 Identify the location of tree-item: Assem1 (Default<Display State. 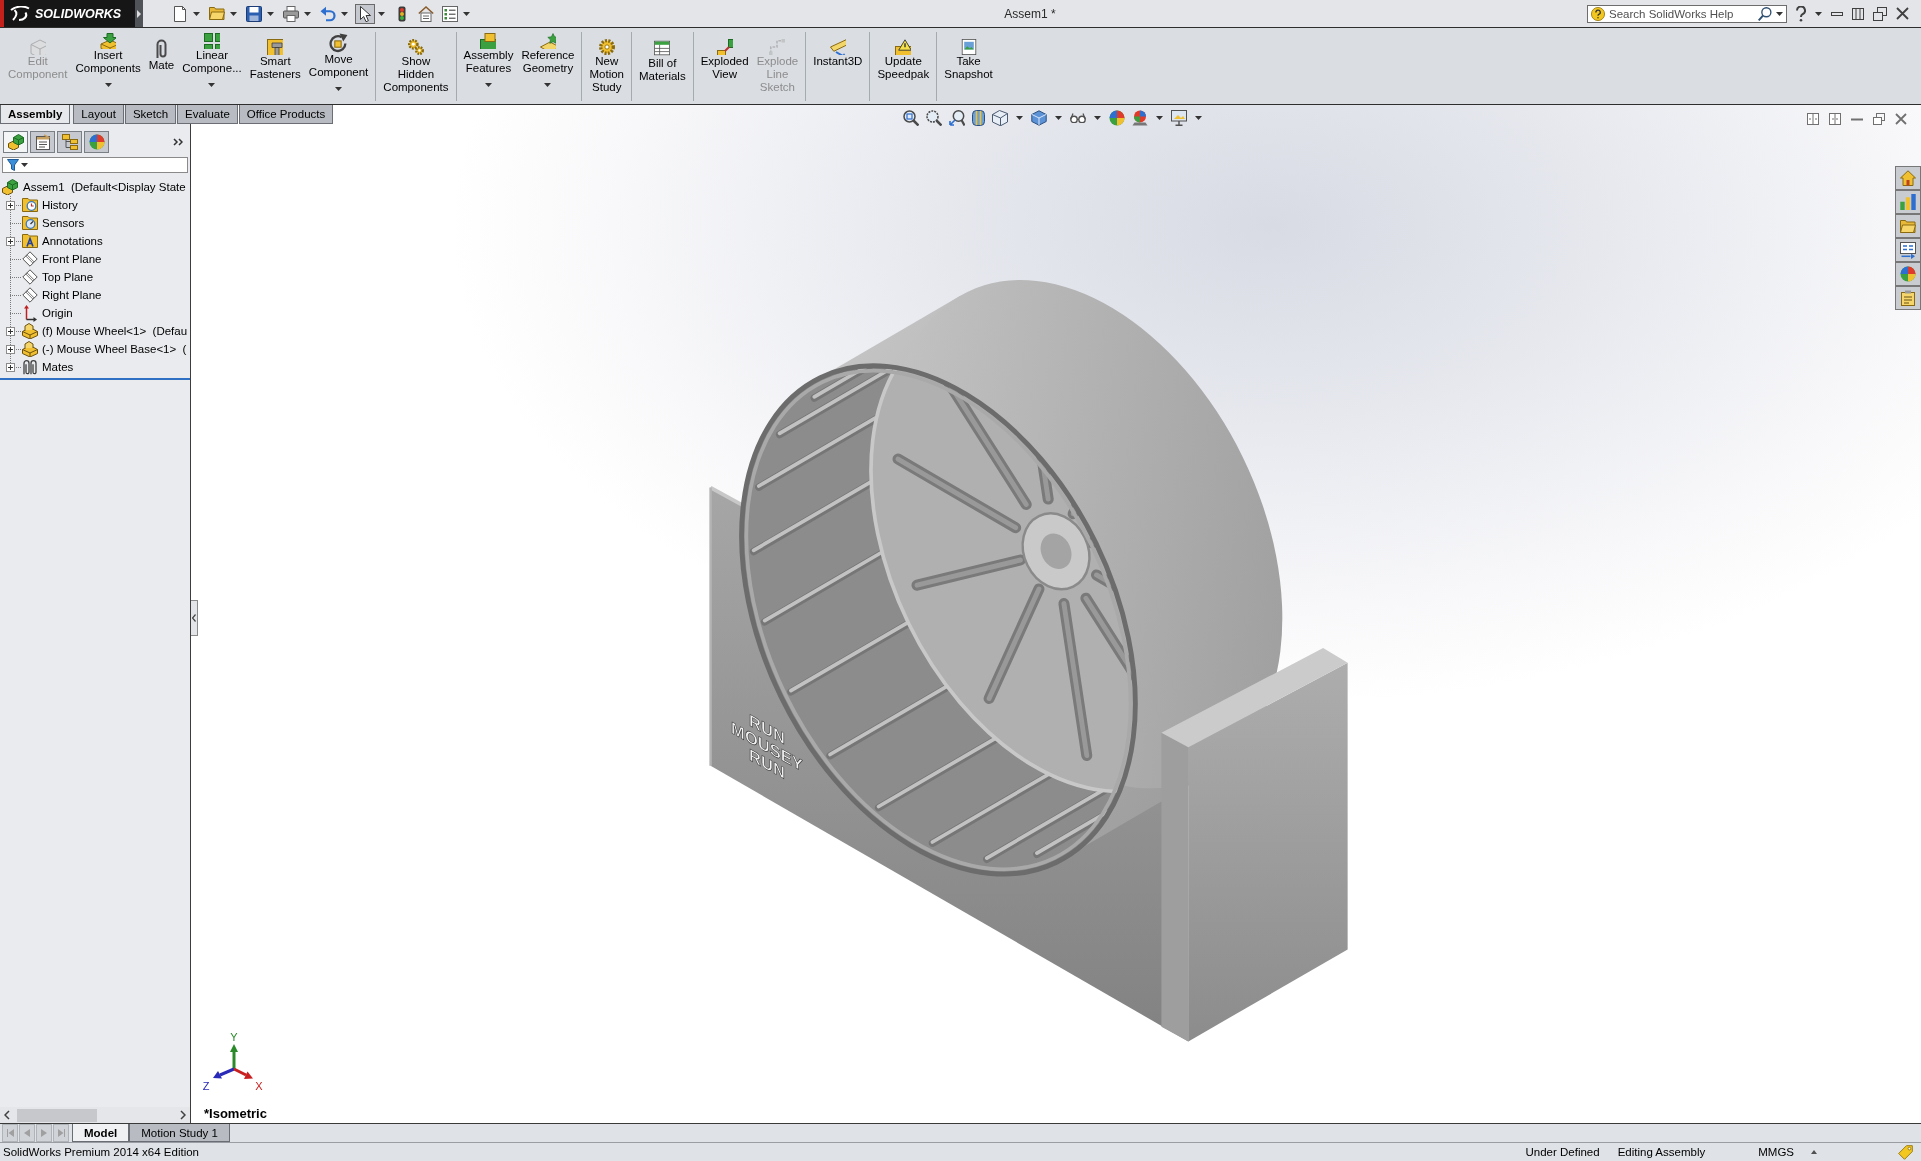
(104, 187).